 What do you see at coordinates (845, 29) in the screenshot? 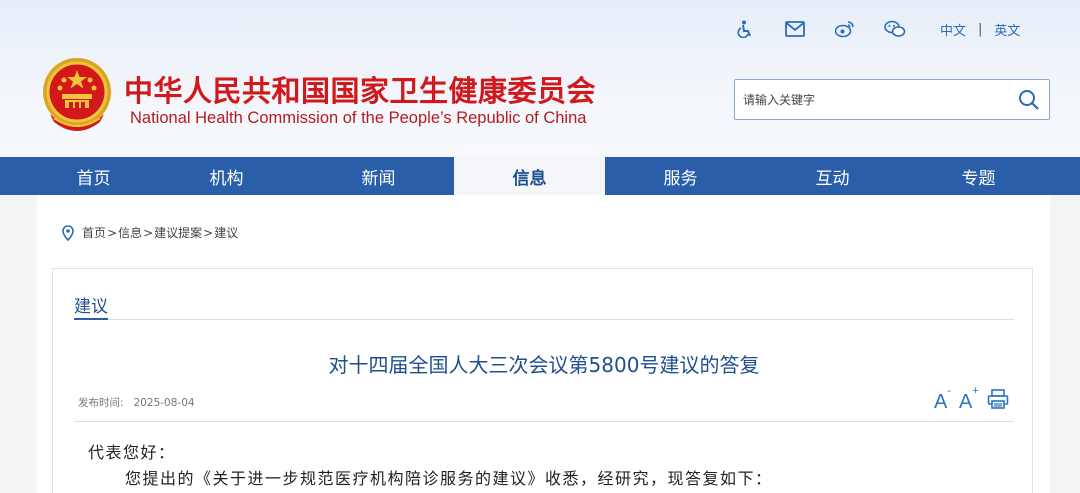
I see `weibo-icon` at bounding box center [845, 29].